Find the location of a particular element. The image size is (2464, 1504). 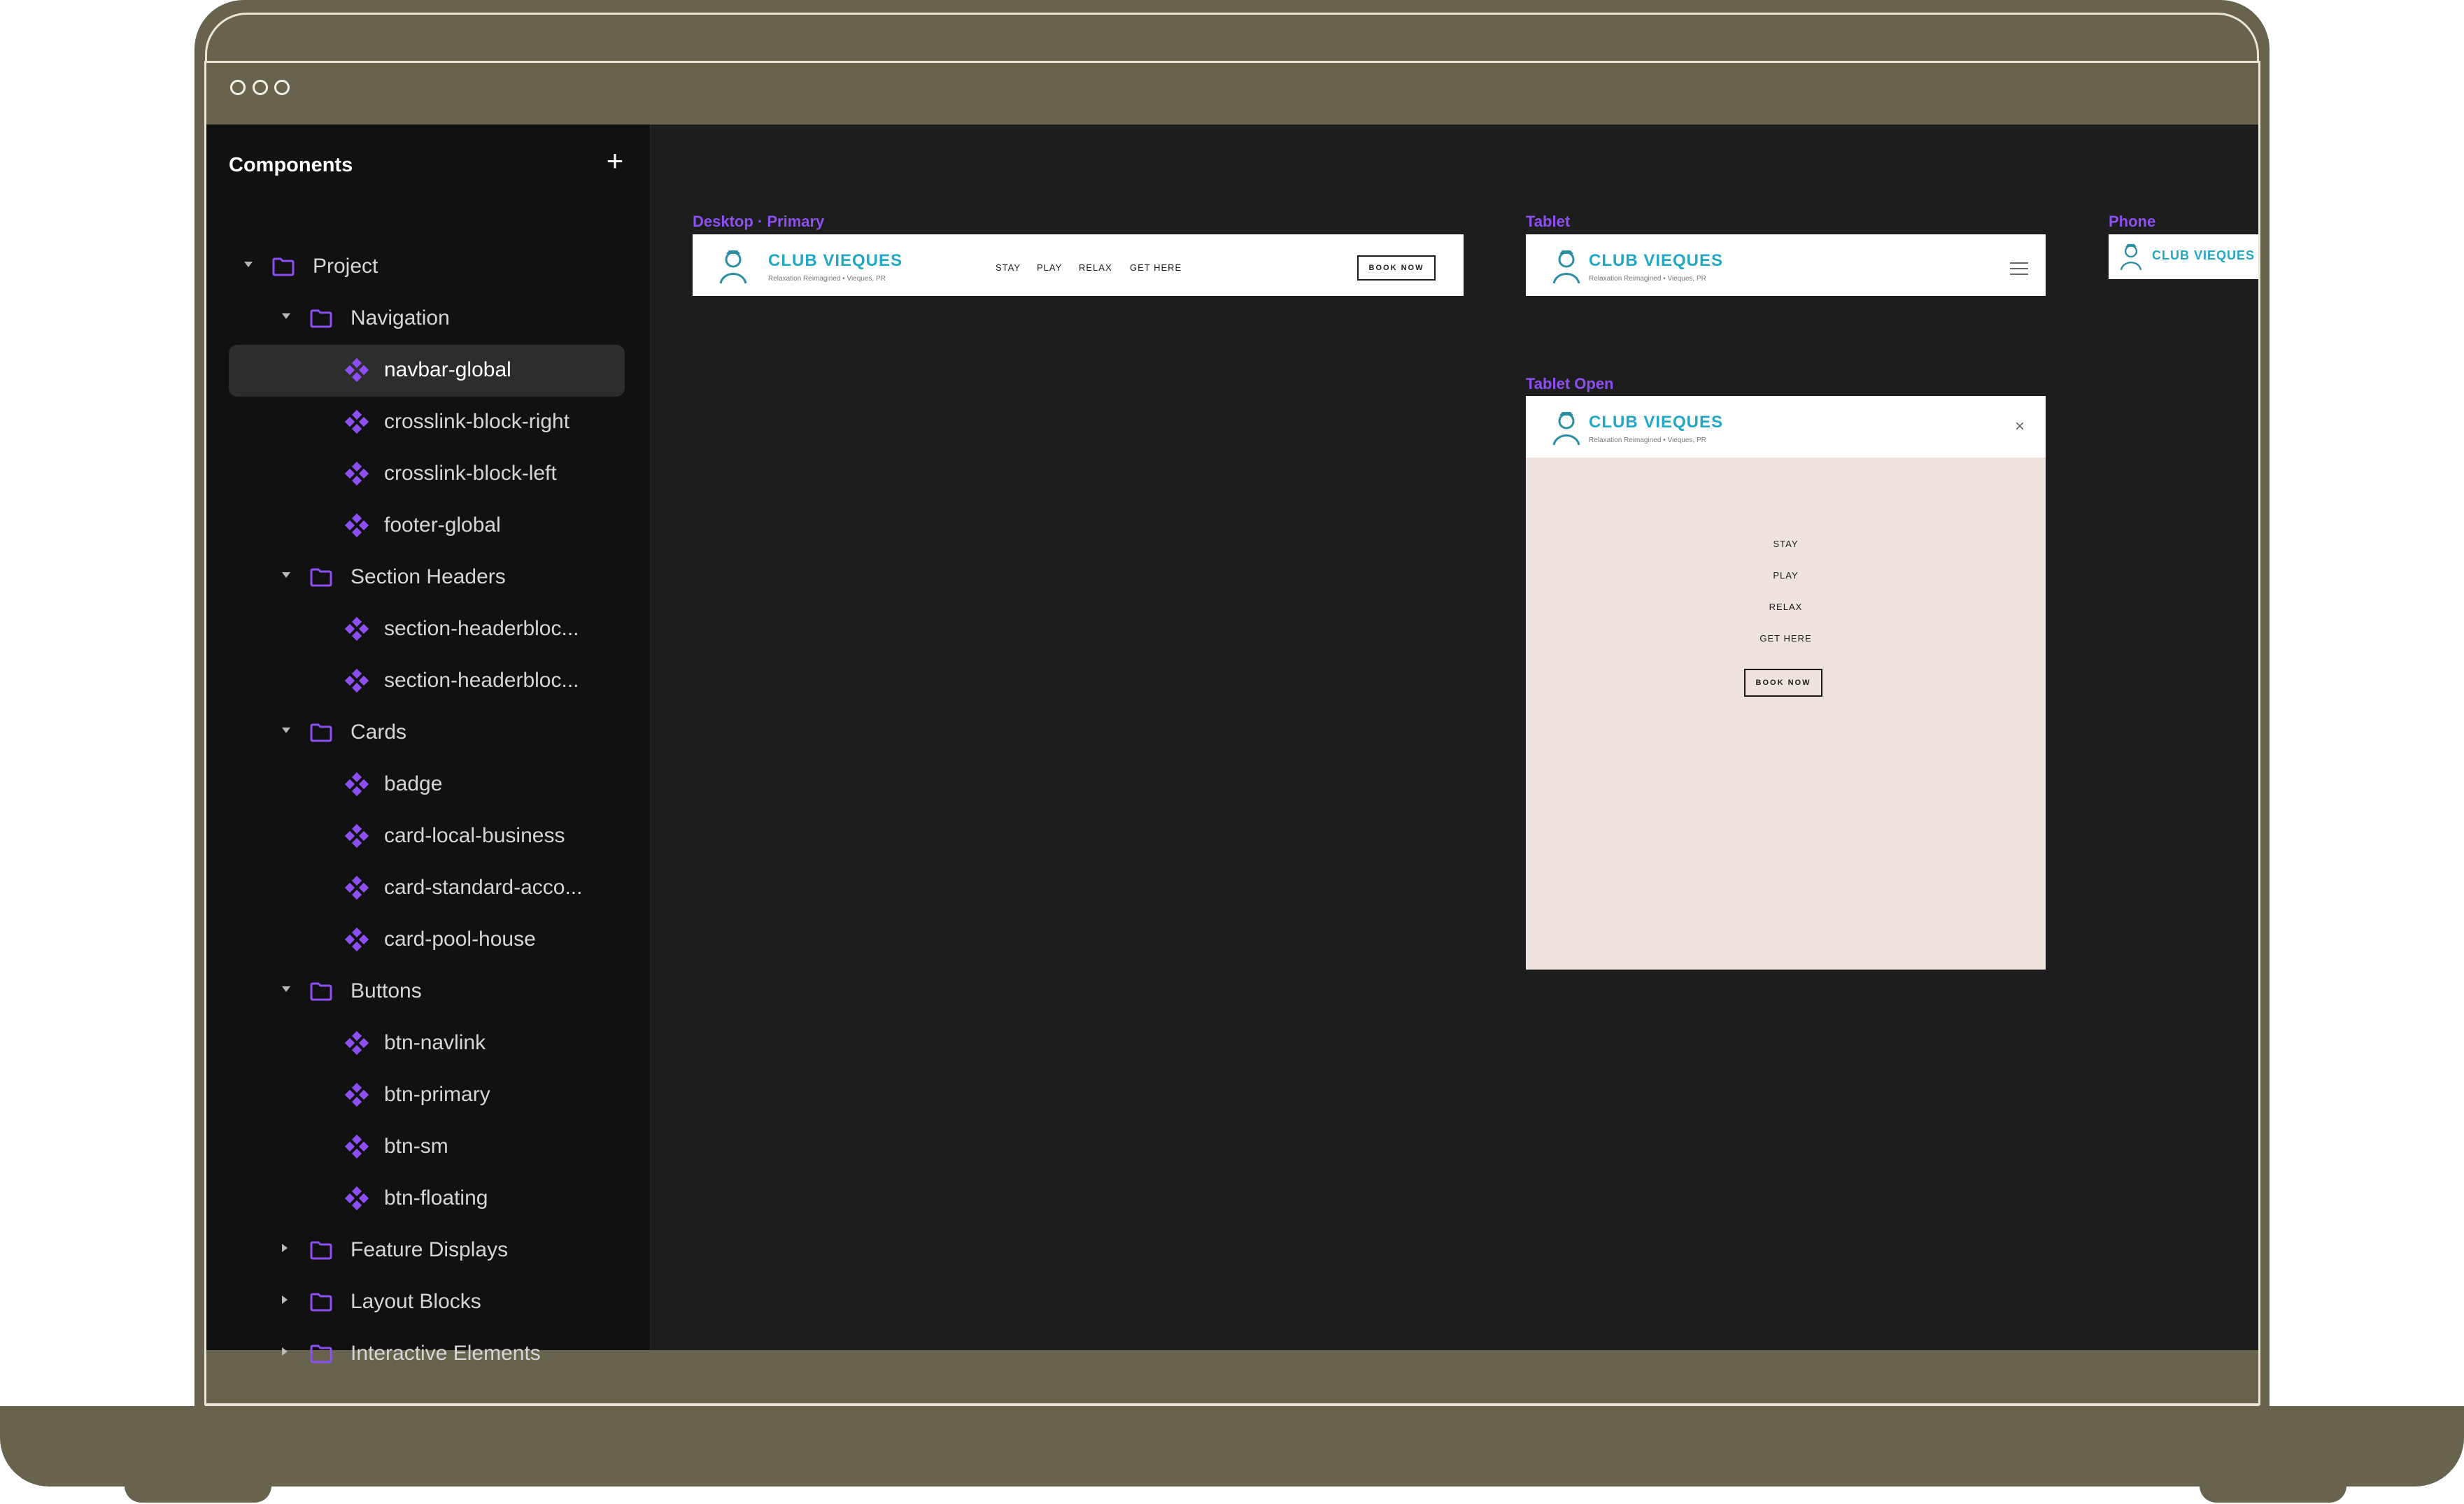

tree-item-label: btn-sm is located at coordinates (416, 1146).